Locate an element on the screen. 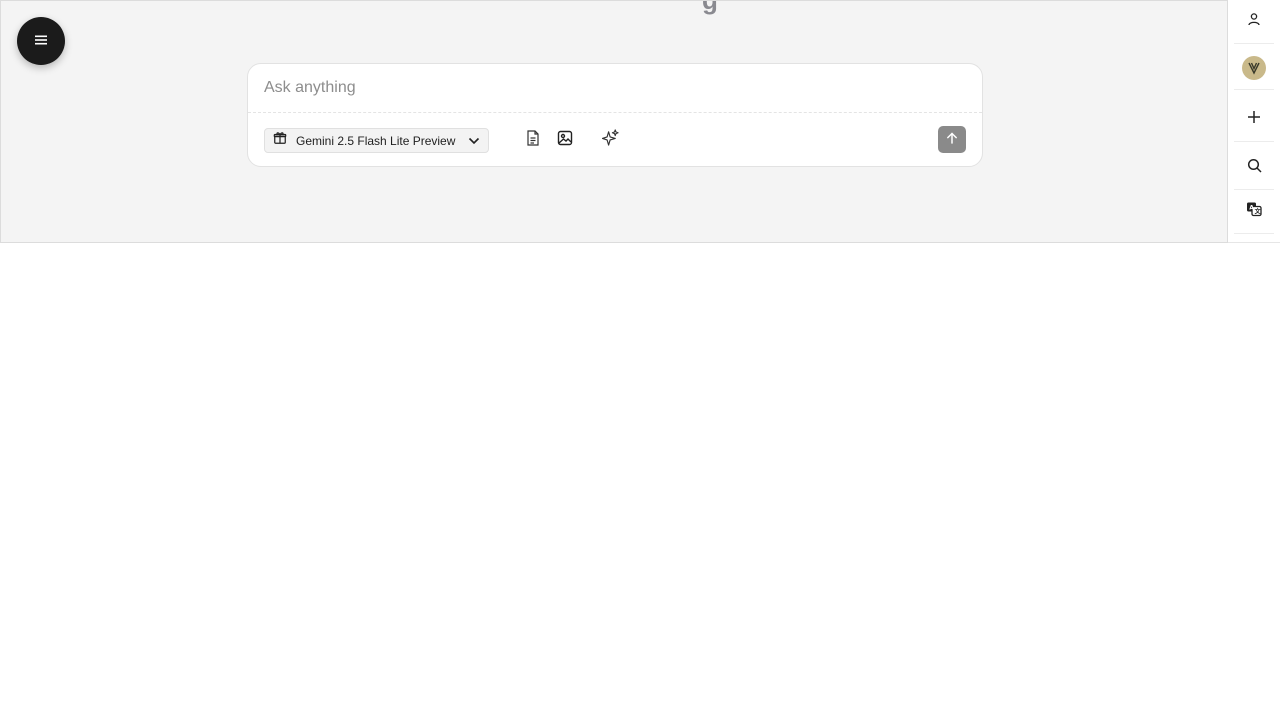  hamburger-menu-icon is located at coordinates (41, 41).